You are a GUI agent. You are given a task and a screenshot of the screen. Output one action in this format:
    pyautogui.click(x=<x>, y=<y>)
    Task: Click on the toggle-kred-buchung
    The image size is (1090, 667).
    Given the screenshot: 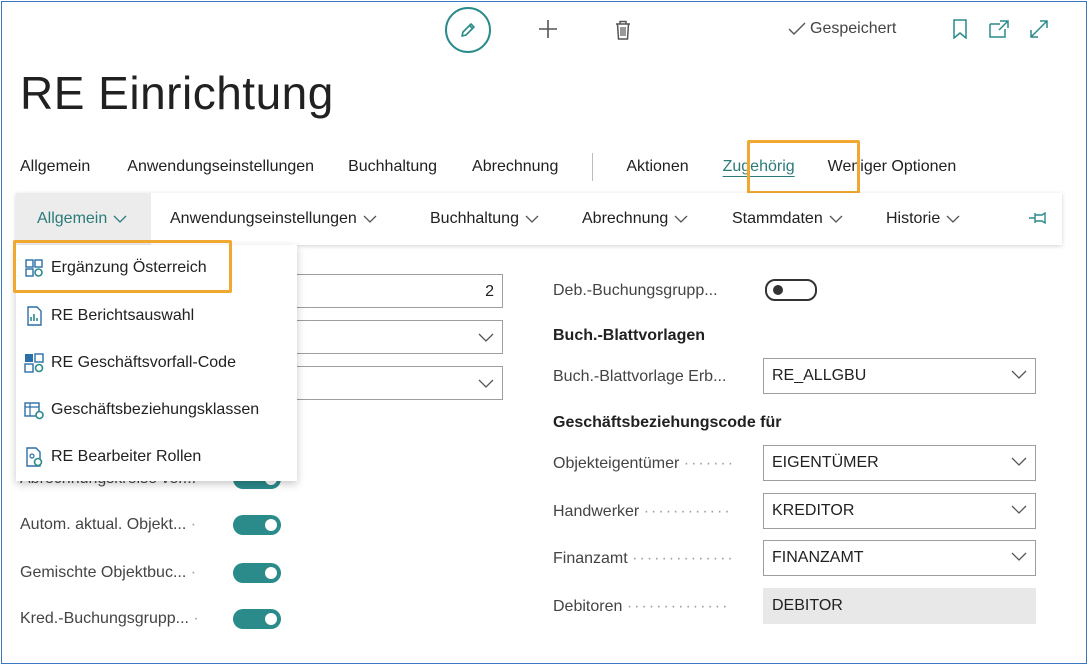 What is the action you would take?
    pyautogui.click(x=257, y=619)
    